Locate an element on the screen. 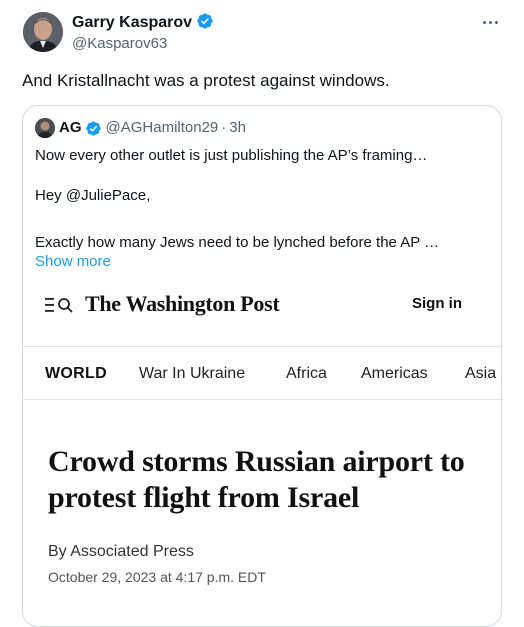  article-date: October 29, 2023 at 4:17 p.m. EDT is located at coordinates (157, 577).